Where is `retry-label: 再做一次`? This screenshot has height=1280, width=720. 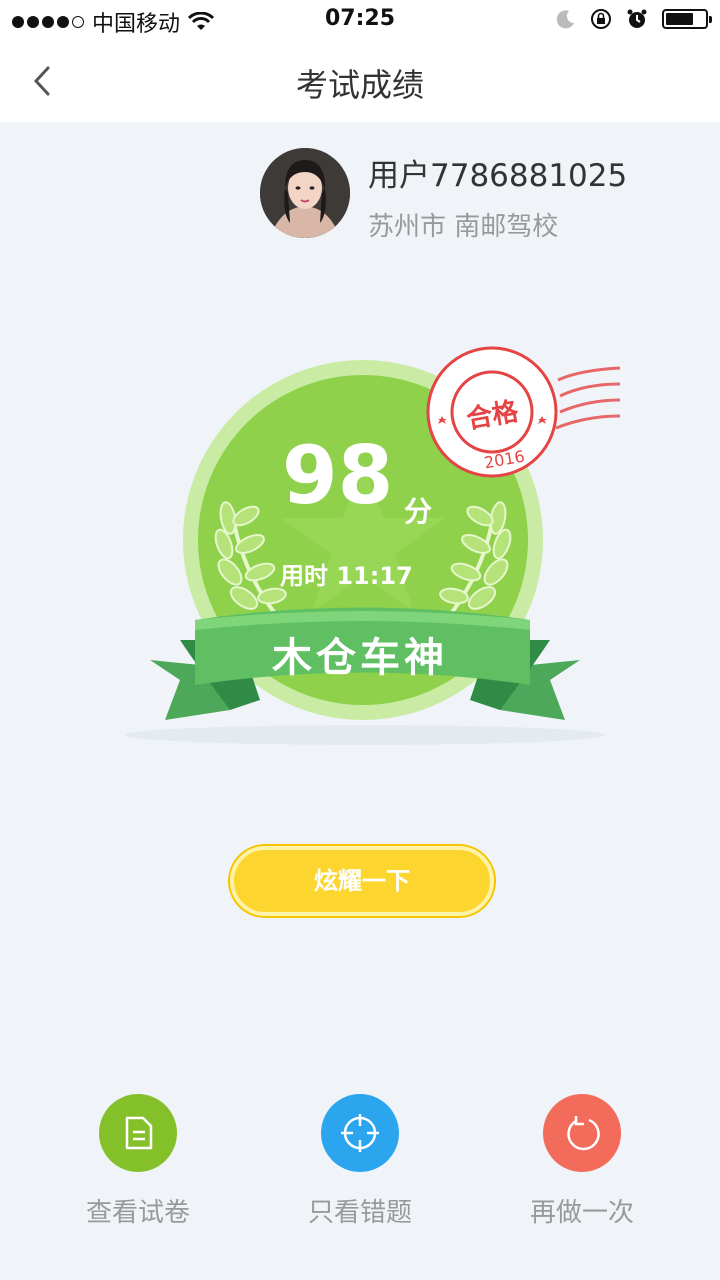
retry-label: 再做一次 is located at coordinates (581, 1213).